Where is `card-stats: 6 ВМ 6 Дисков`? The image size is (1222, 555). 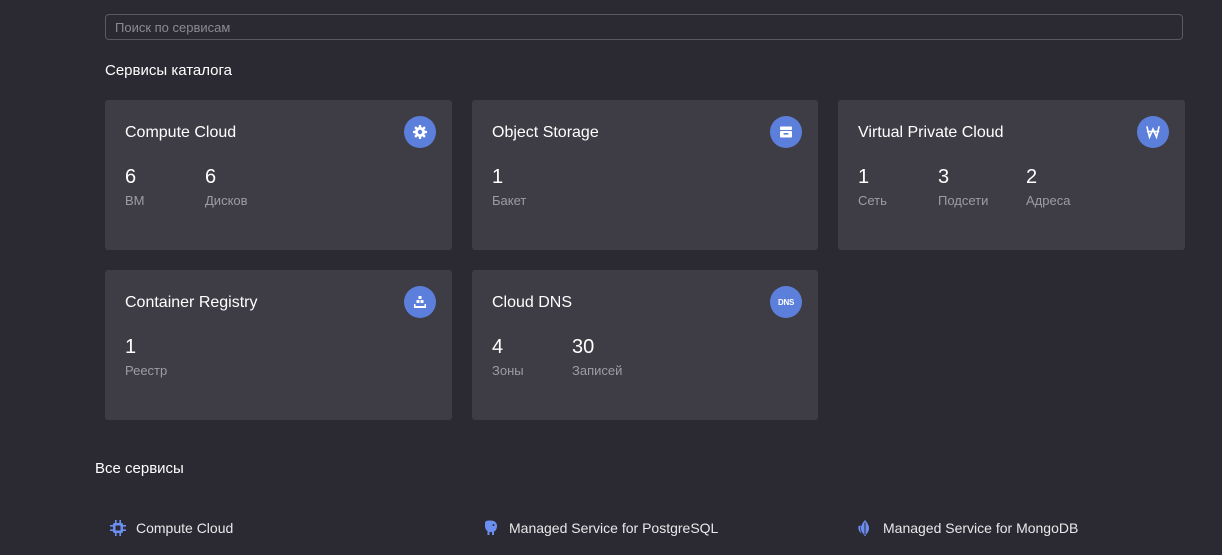 card-stats: 6 ВМ 6 Дисков is located at coordinates (186, 187).